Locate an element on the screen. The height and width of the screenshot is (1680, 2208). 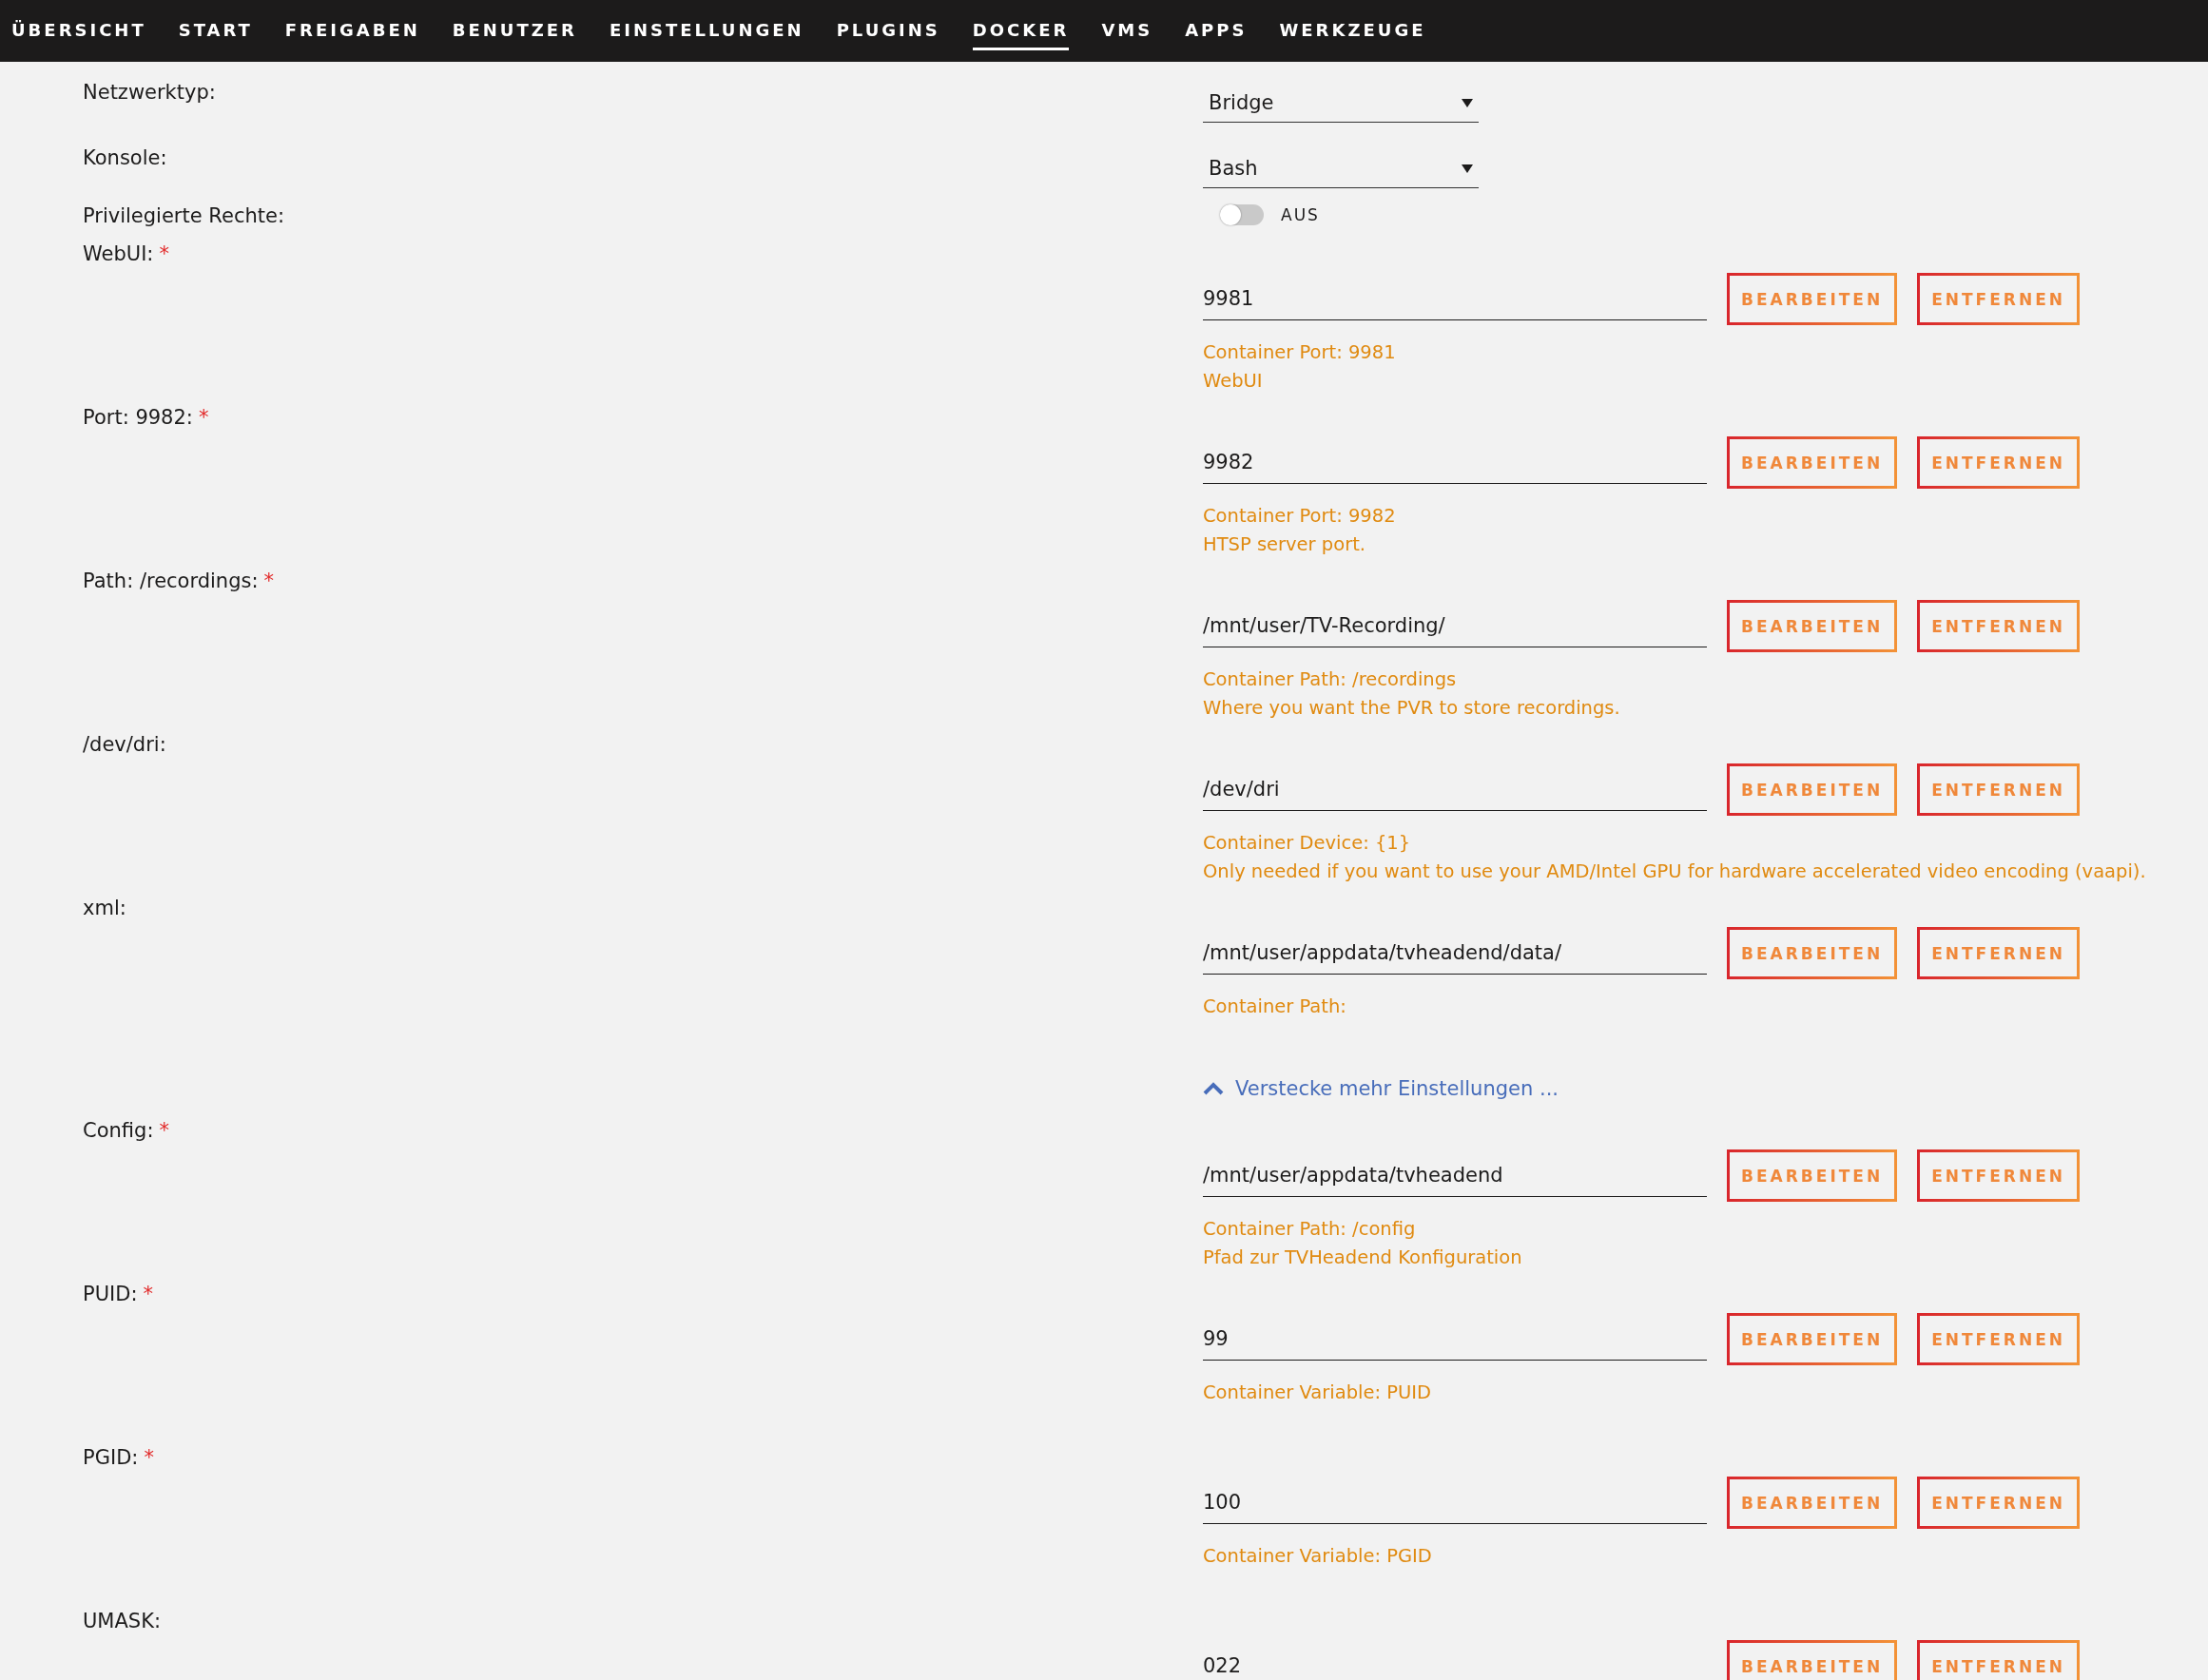
field-description: Container Port: 9981 is located at coordinates (1300, 352).